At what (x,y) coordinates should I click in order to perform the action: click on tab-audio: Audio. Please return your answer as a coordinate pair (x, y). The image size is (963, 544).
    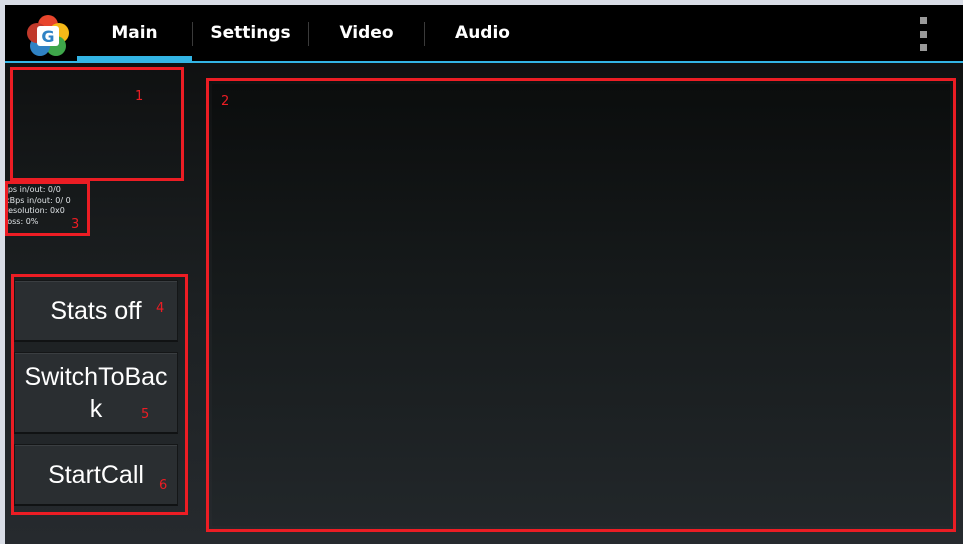
    Looking at the image, I should click on (482, 33).